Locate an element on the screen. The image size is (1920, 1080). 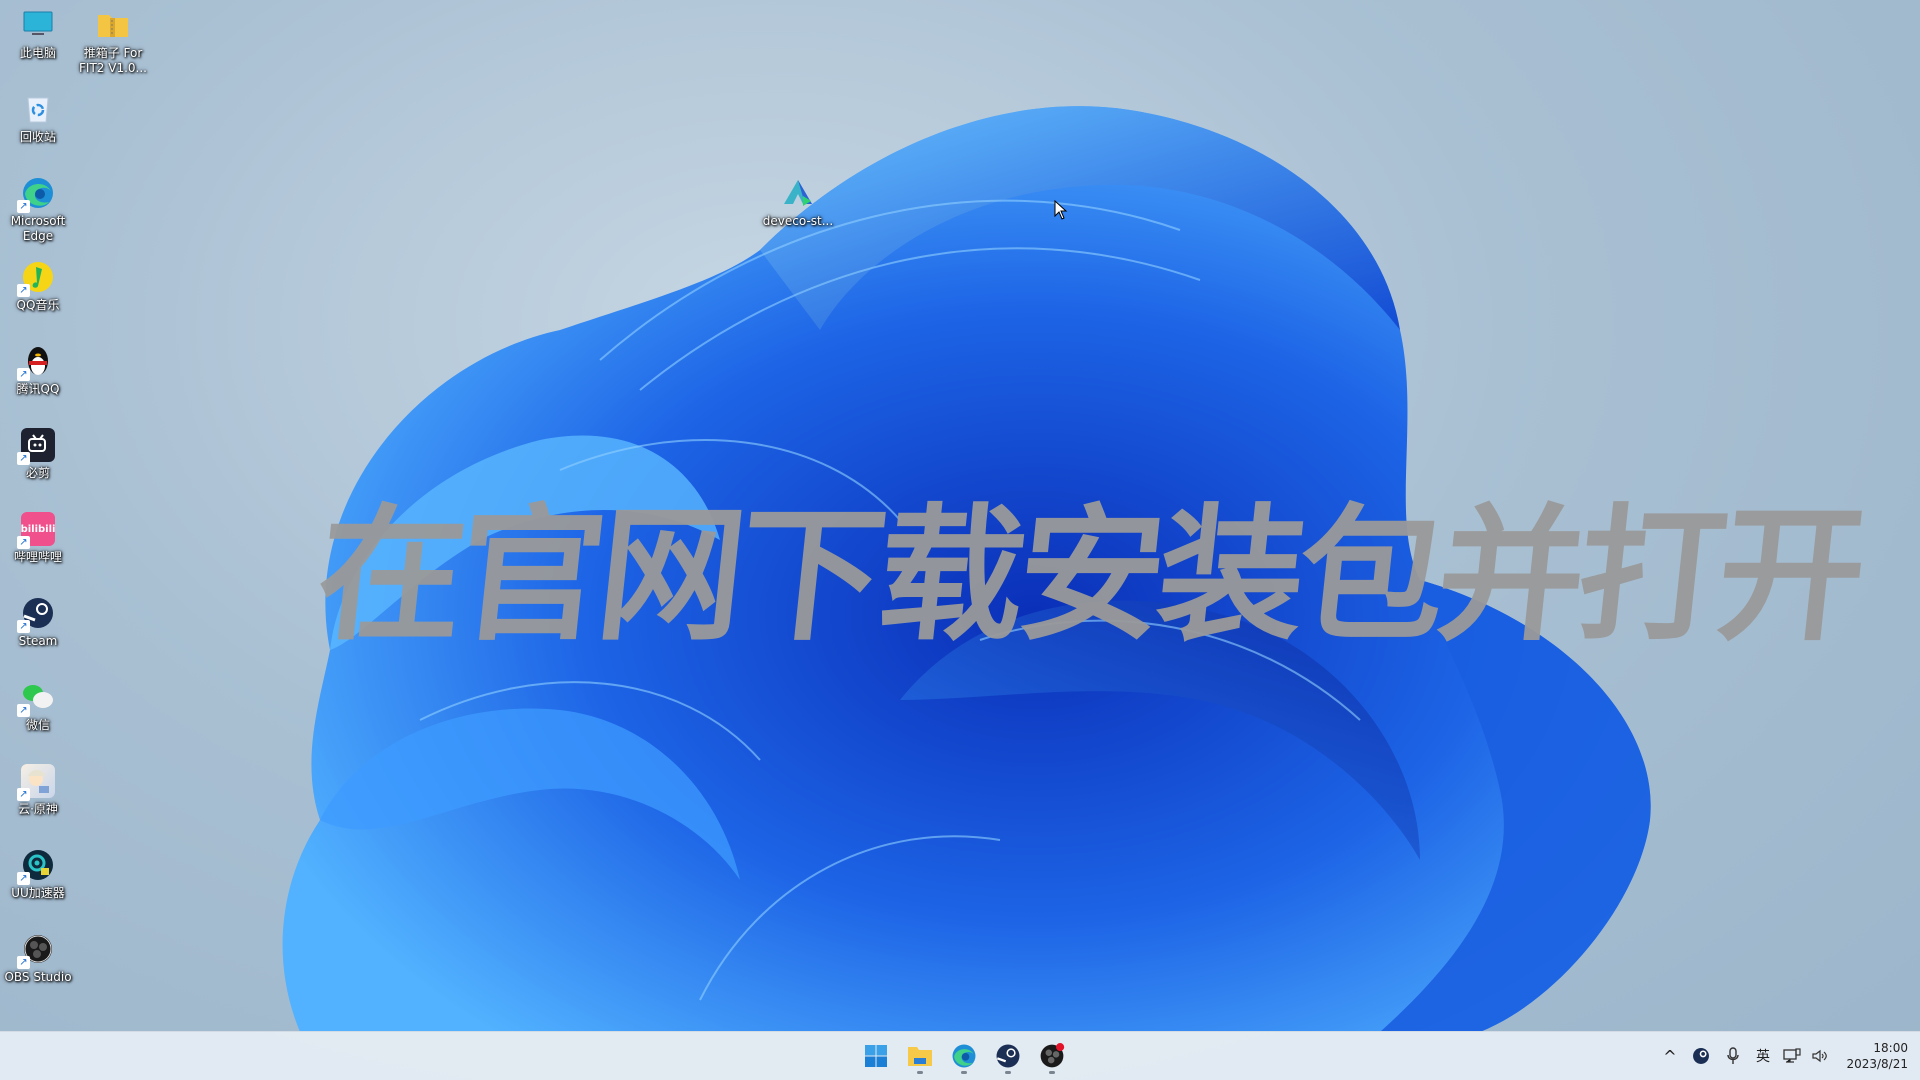
tray-microphone is located at coordinates (1733, 1056).